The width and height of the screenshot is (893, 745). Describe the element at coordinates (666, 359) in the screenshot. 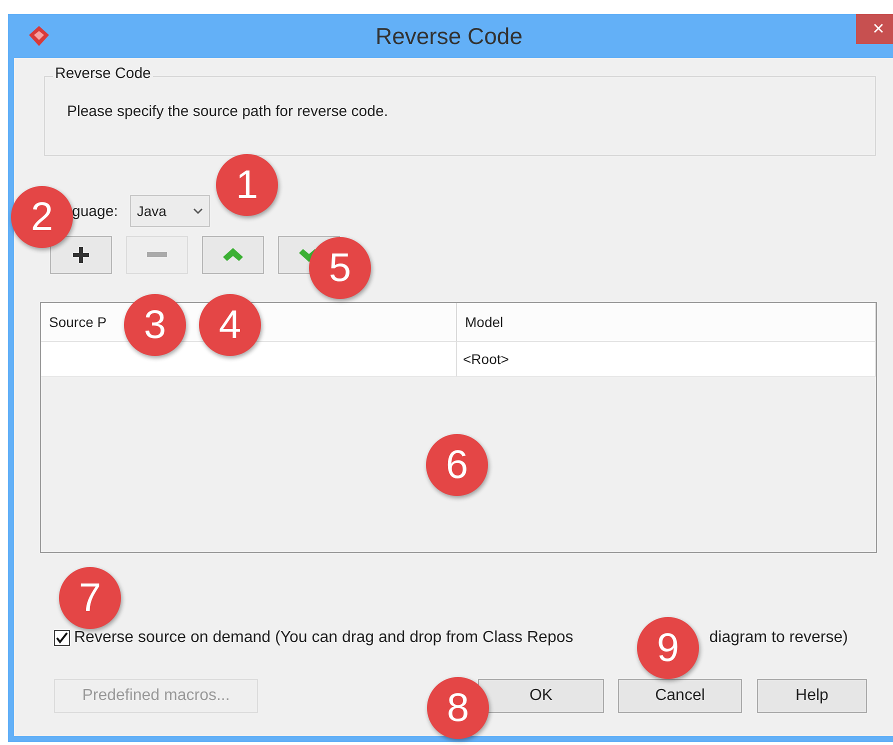

I see `table-cell: <Root>` at that location.